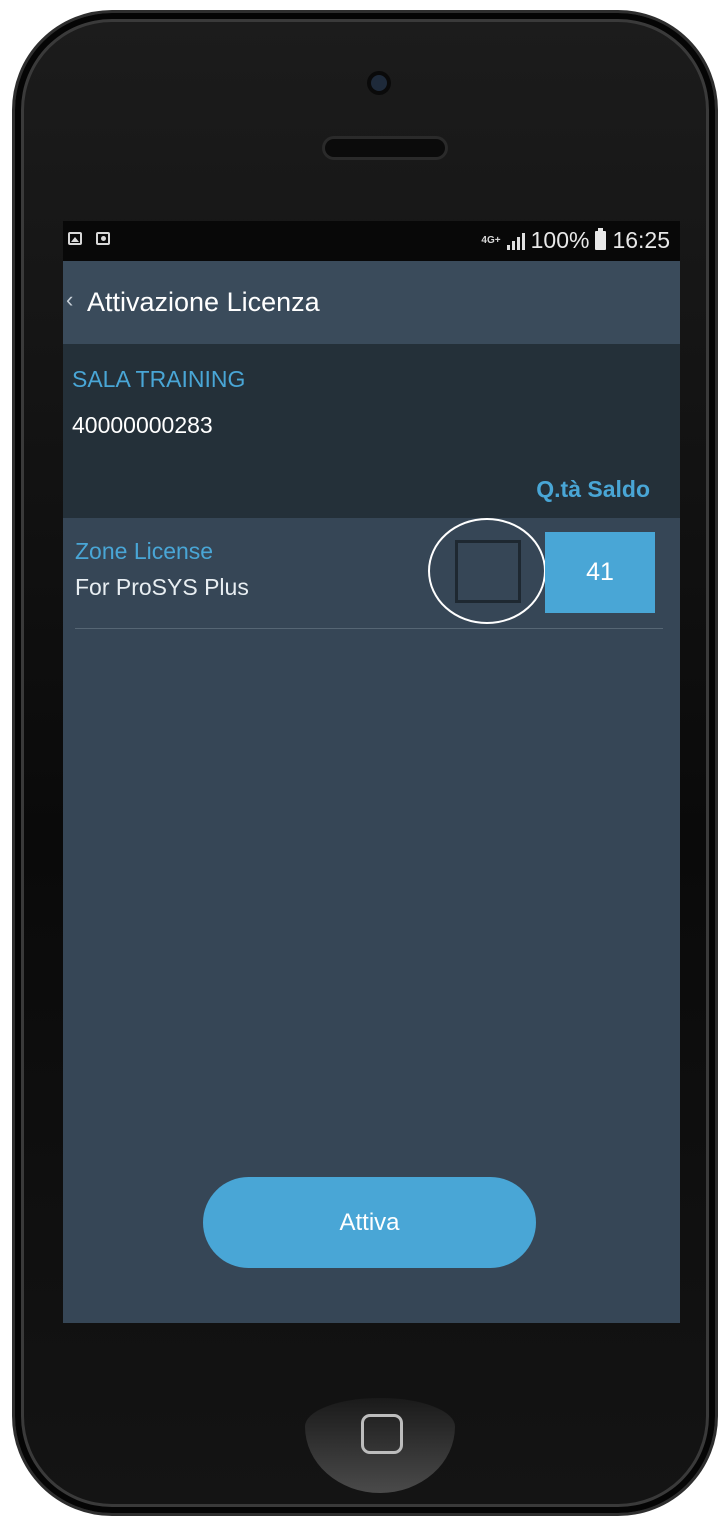  What do you see at coordinates (593, 489) in the screenshot?
I see `quantity-balance-header: Q.tà Saldo` at bounding box center [593, 489].